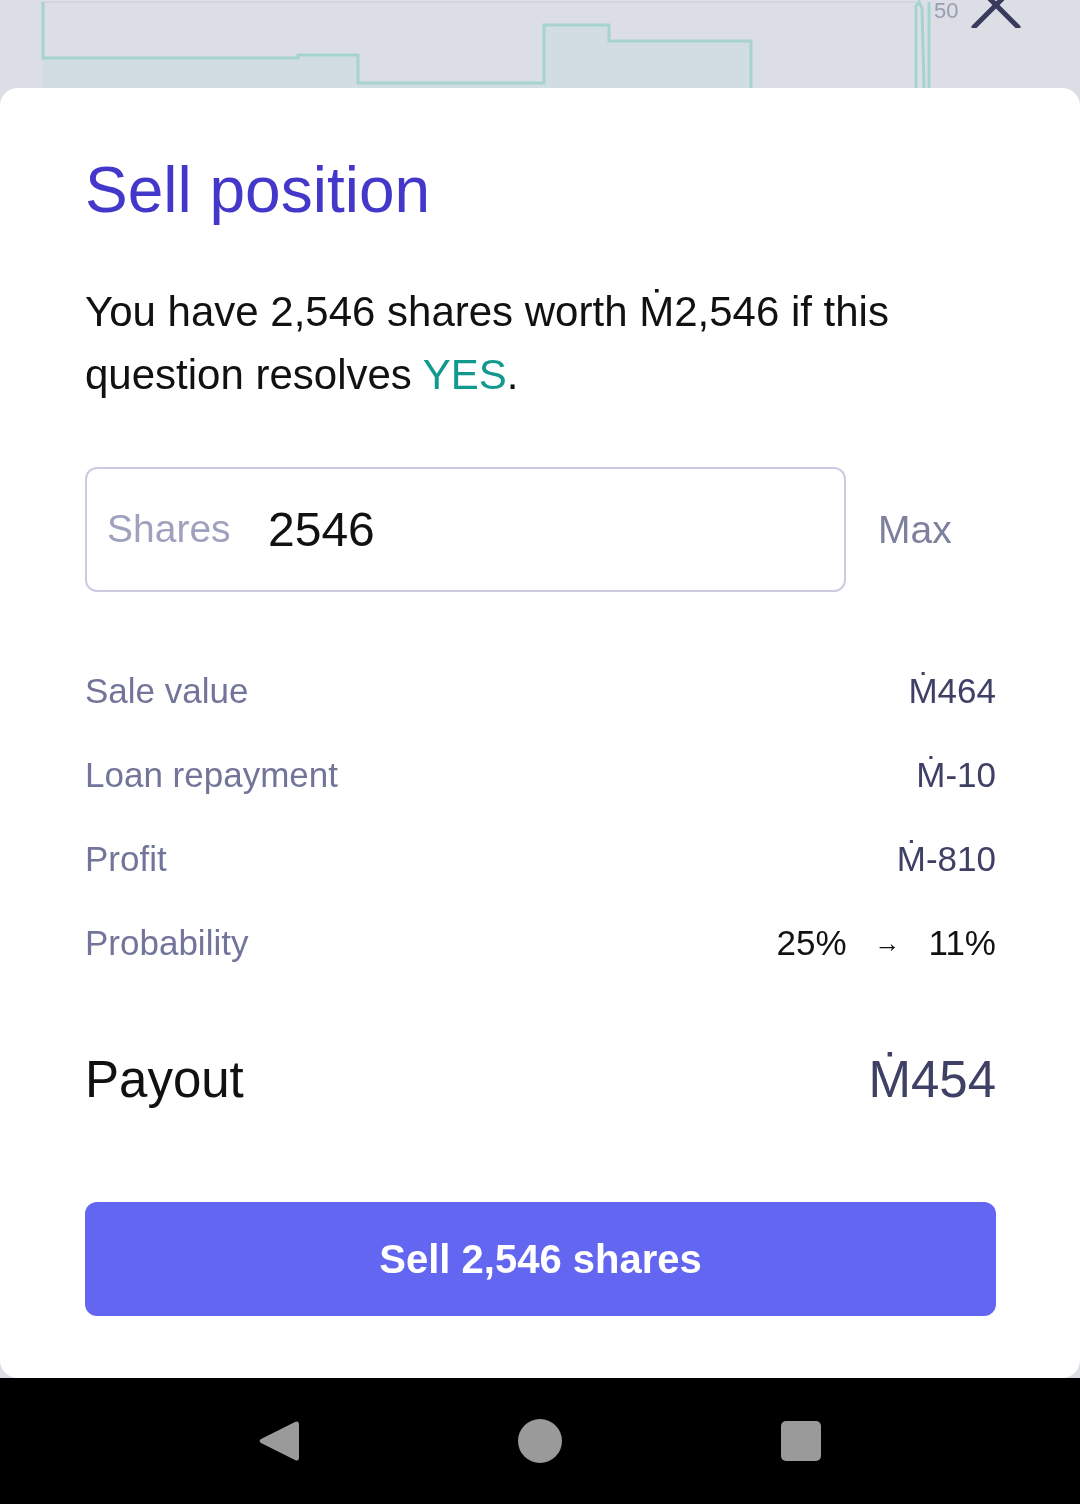 This screenshot has height=1504, width=1080. What do you see at coordinates (167, 943) in the screenshot?
I see `summary-label: Probability` at bounding box center [167, 943].